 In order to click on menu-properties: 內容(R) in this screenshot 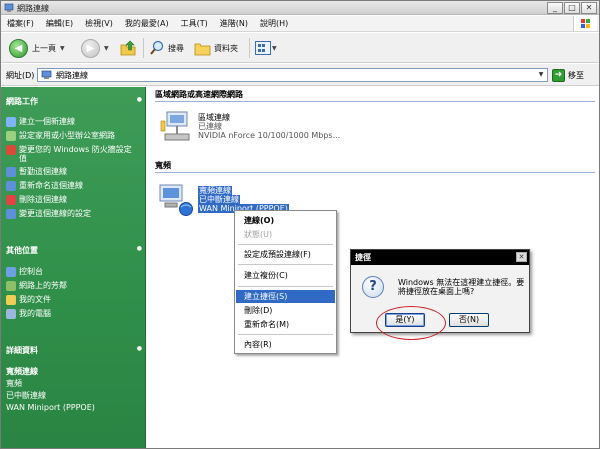, I will do `click(285, 344)`.